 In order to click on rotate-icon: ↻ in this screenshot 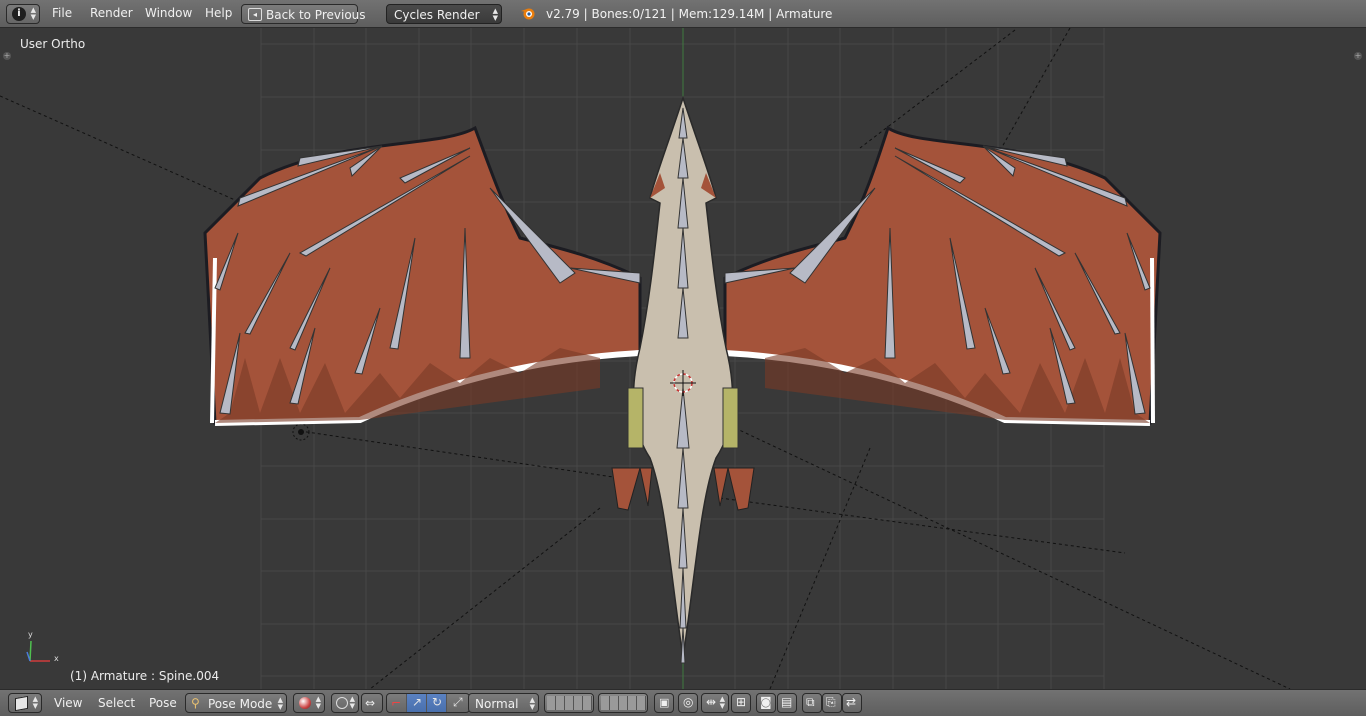, I will do `click(437, 702)`.